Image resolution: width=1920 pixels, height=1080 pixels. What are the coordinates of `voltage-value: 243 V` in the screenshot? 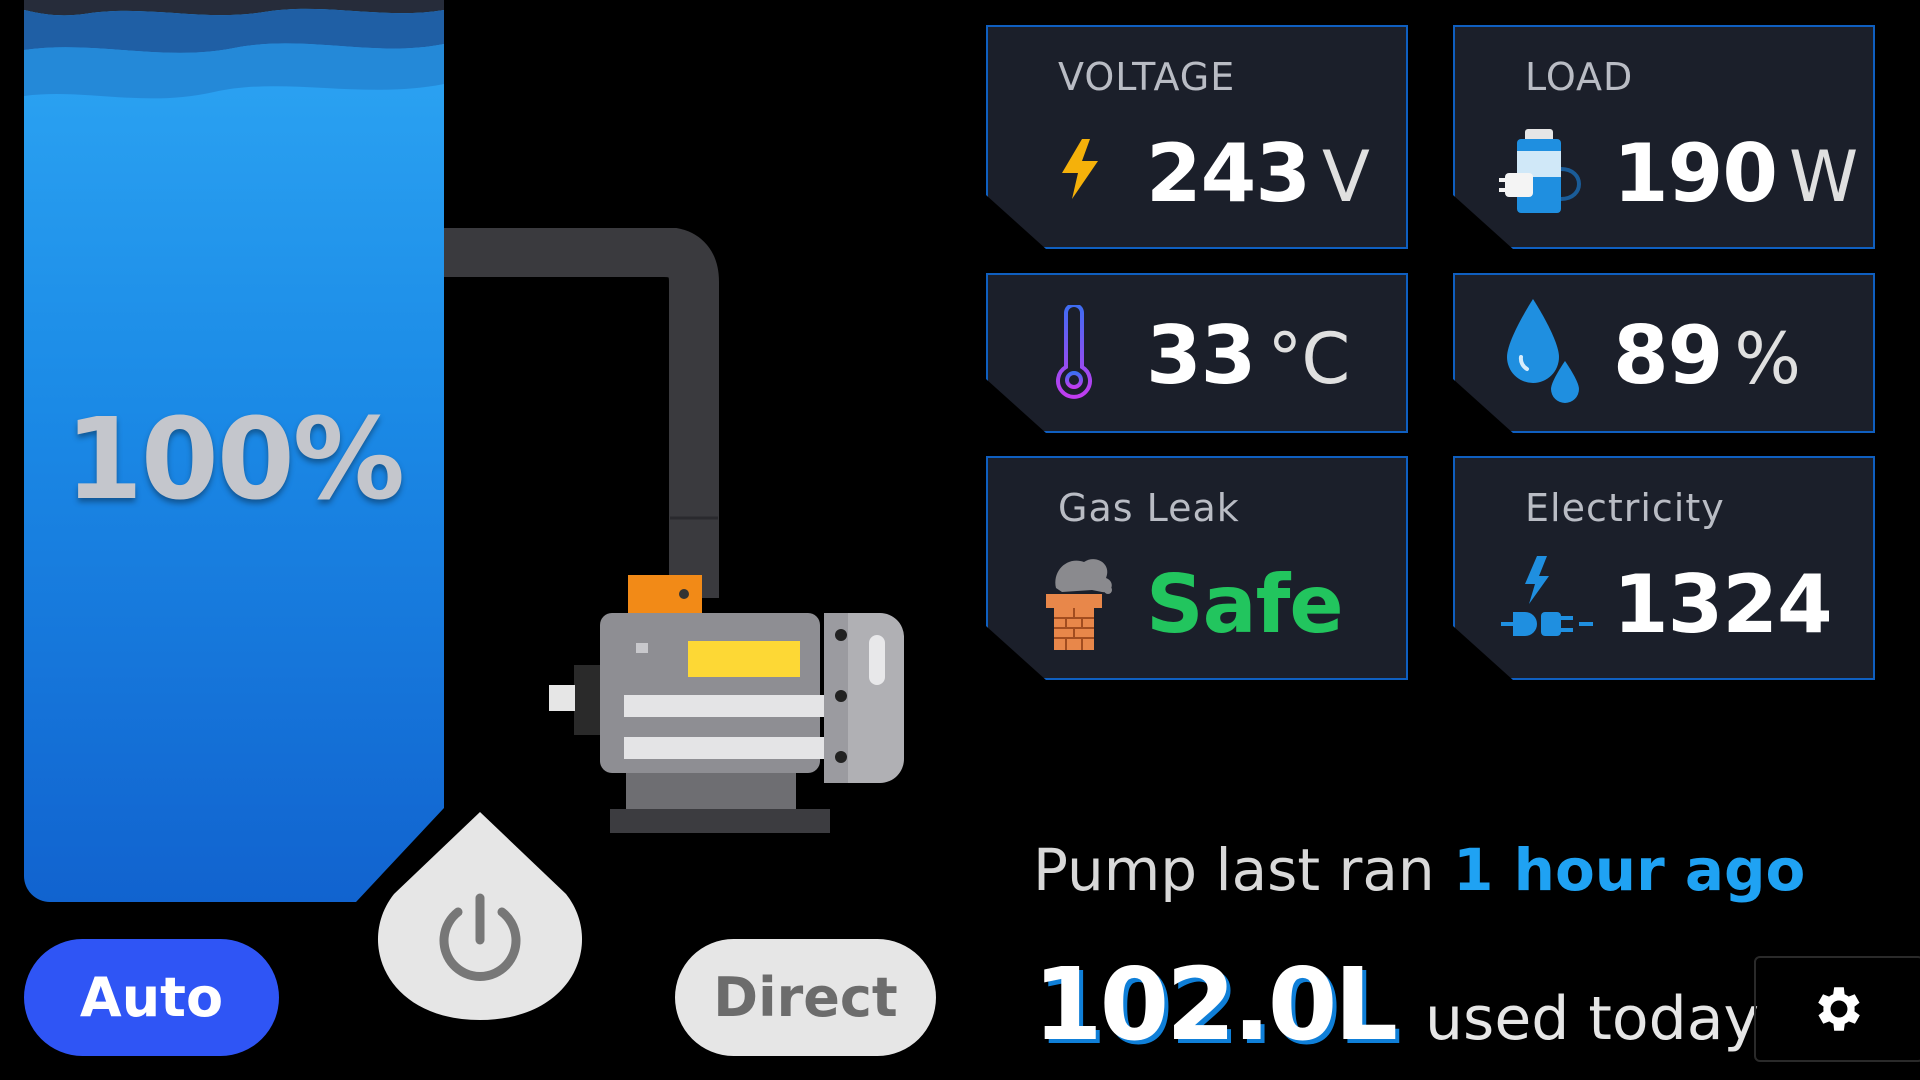 It's located at (1258, 173).